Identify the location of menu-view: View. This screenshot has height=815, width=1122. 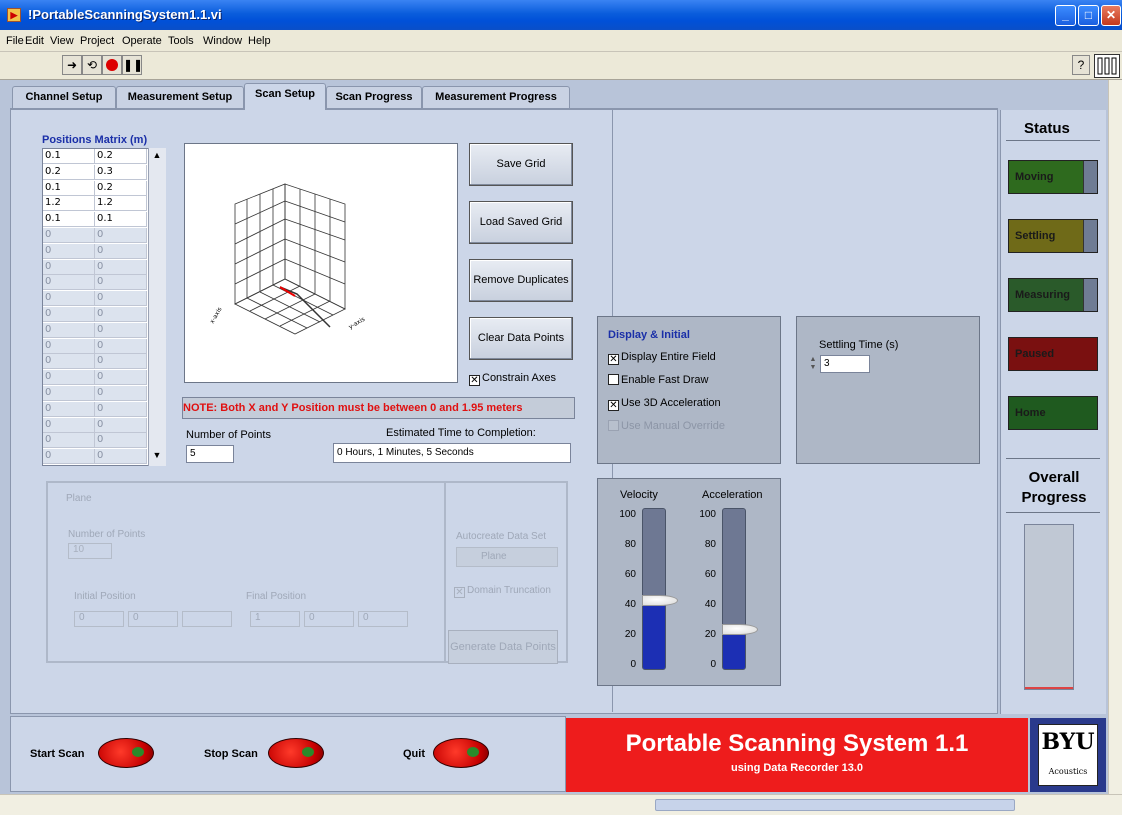
(62, 41).